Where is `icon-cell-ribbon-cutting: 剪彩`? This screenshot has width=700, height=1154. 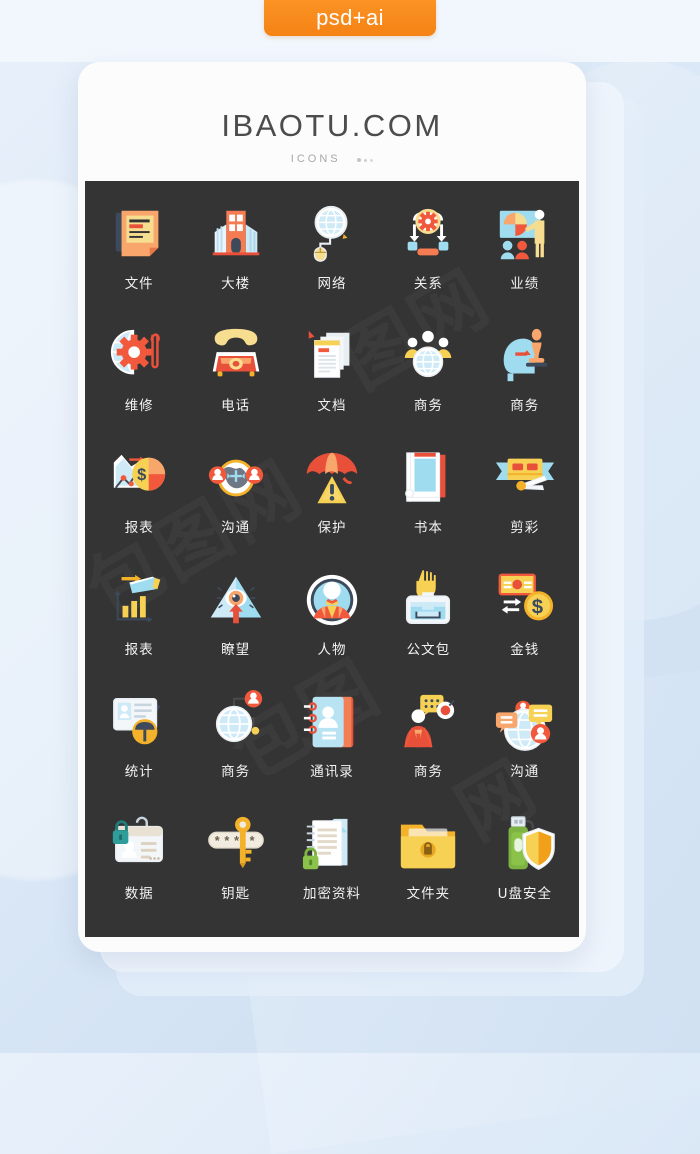 icon-cell-ribbon-cutting: 剪彩 is located at coordinates (525, 500).